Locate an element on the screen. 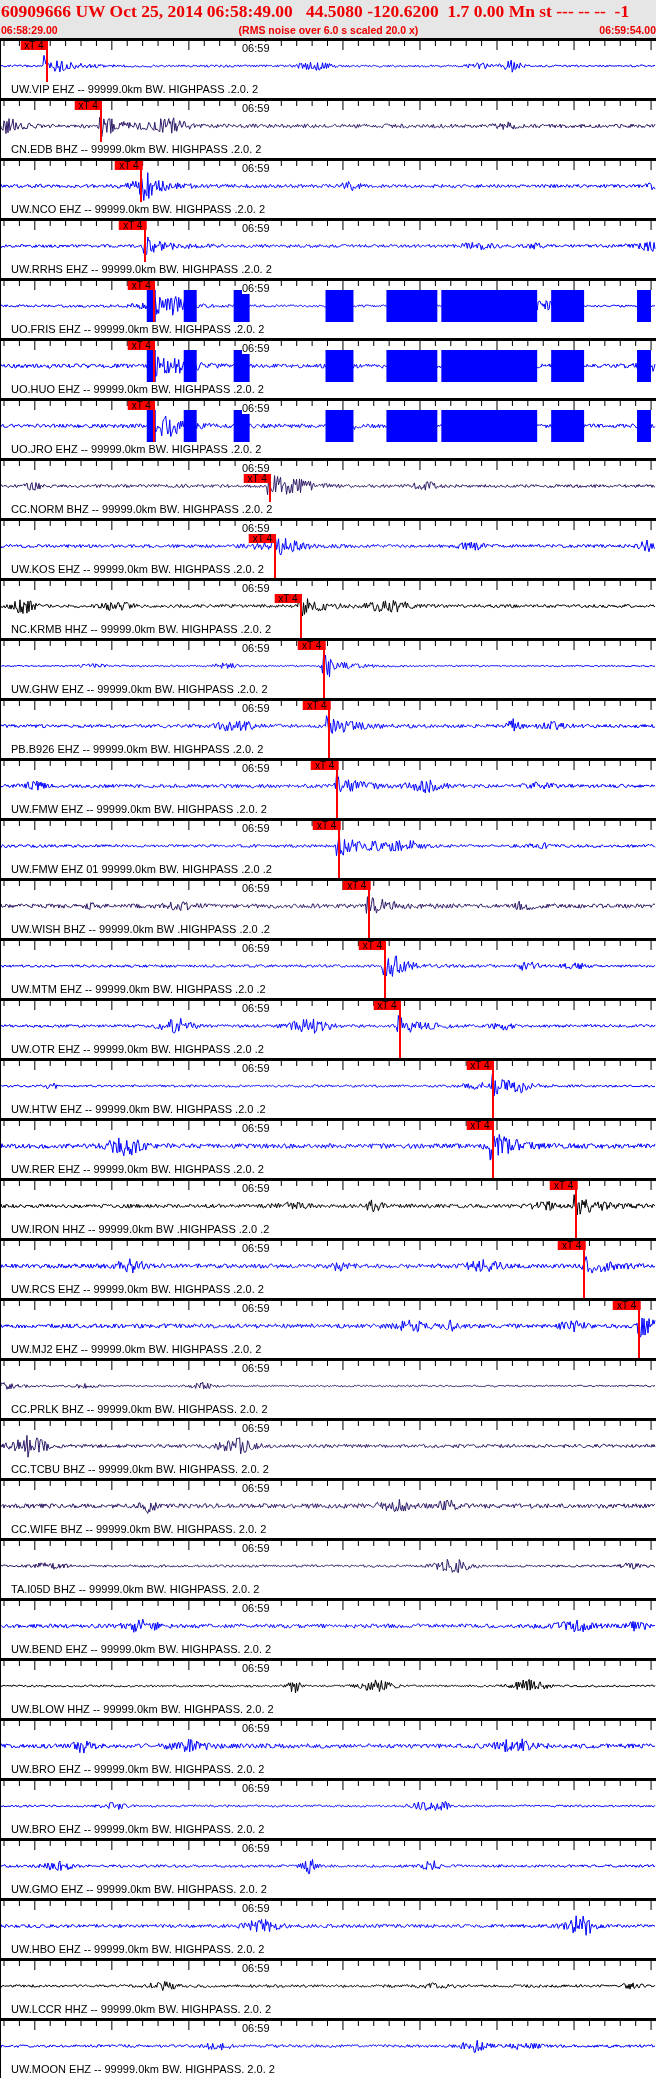 The width and height of the screenshot is (656, 2078). channel-label: UW.RRHS EHZ -- 99999.0km BW. HIGHPASS .2.0. 2 is located at coordinates (141, 270).